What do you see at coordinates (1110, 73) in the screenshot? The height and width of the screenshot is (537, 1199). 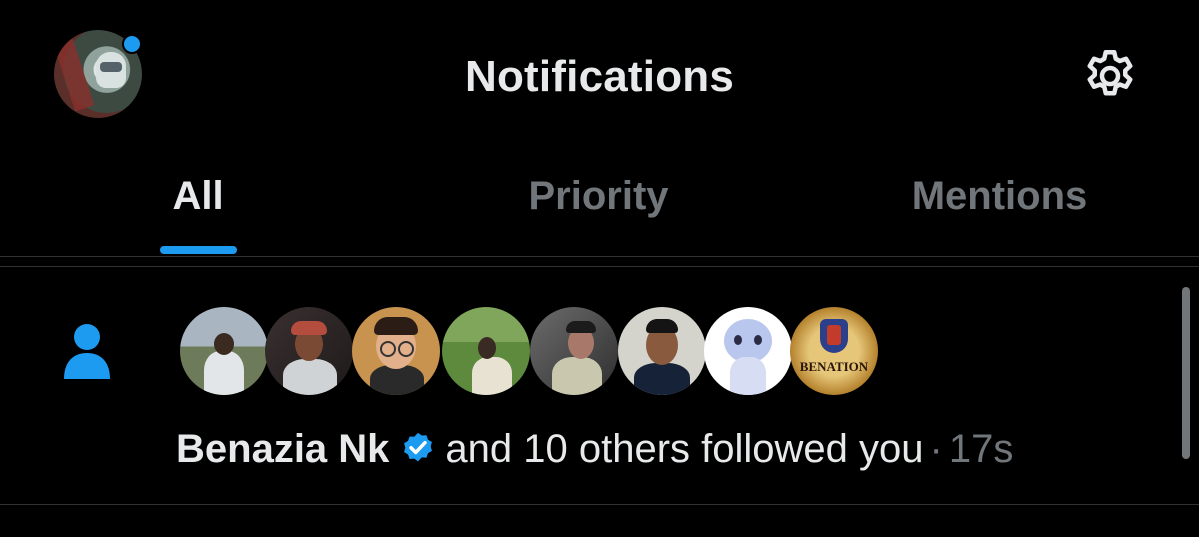 I see `gear-icon` at bounding box center [1110, 73].